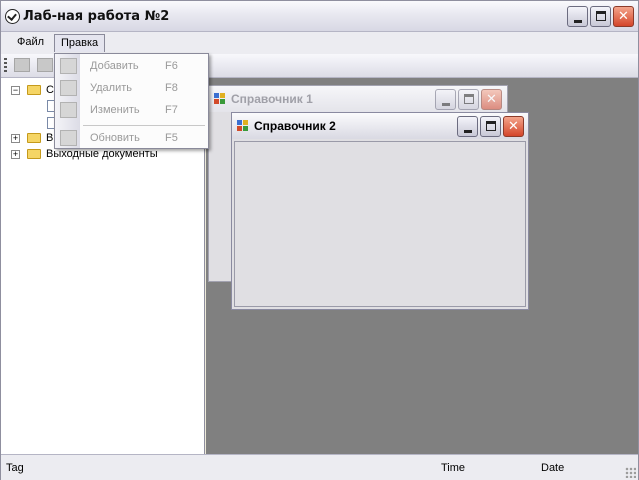 This screenshot has width=639, height=480. Describe the element at coordinates (553, 468) in the screenshot. I see `status-date: Date` at that location.